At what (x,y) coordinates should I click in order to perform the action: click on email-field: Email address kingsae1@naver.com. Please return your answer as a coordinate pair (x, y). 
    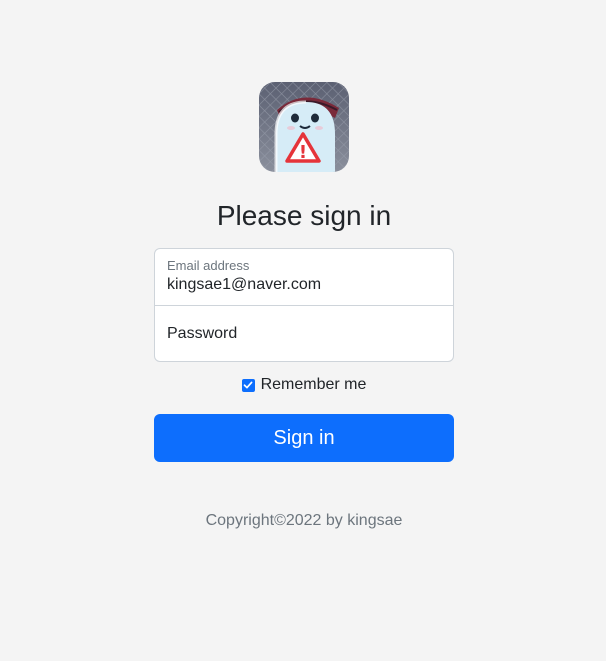
    Looking at the image, I should click on (304, 277).